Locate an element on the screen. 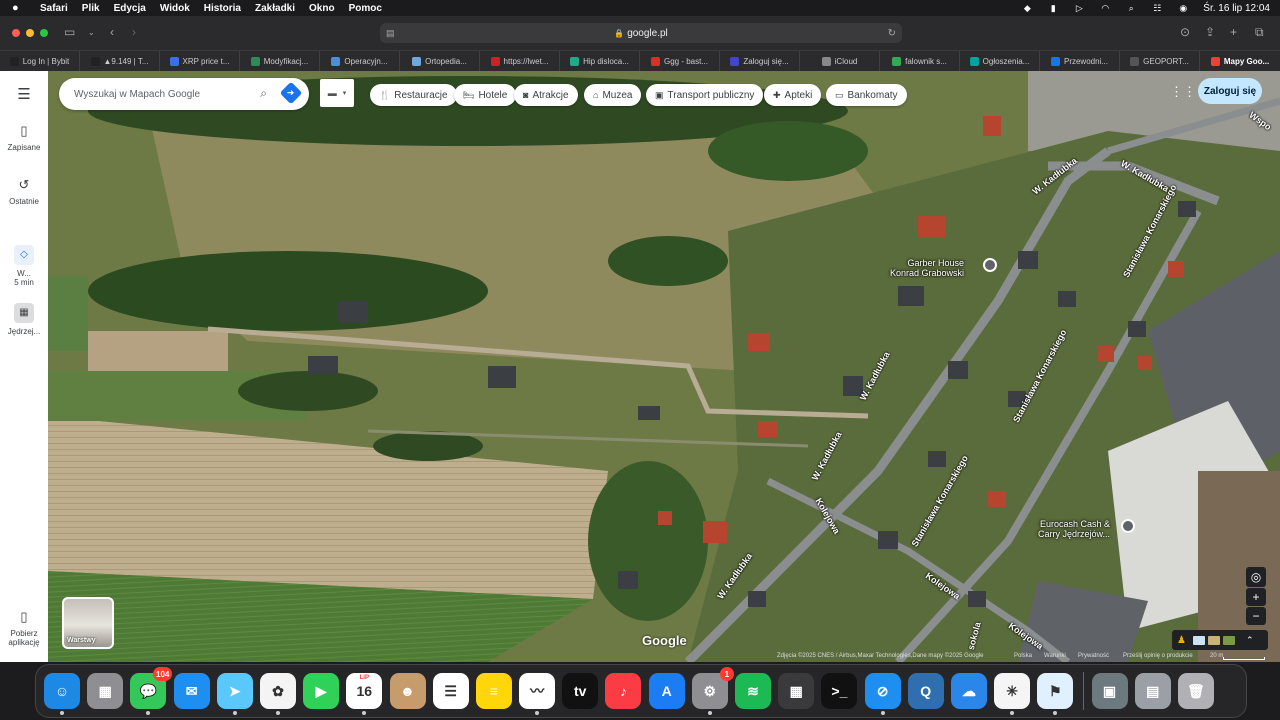 The height and width of the screenshot is (720, 1280). page-settings-icon: ▤ is located at coordinates (390, 33).